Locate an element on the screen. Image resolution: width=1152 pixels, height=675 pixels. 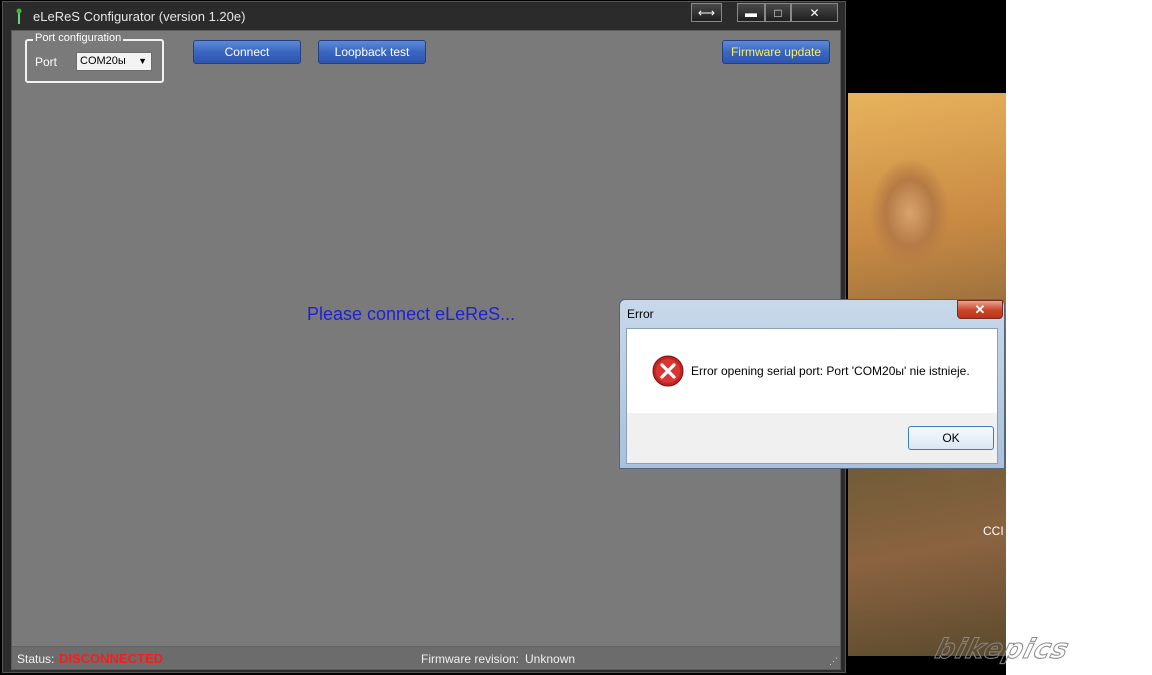
port-select: COM20ы ▼ is located at coordinates (114, 61).